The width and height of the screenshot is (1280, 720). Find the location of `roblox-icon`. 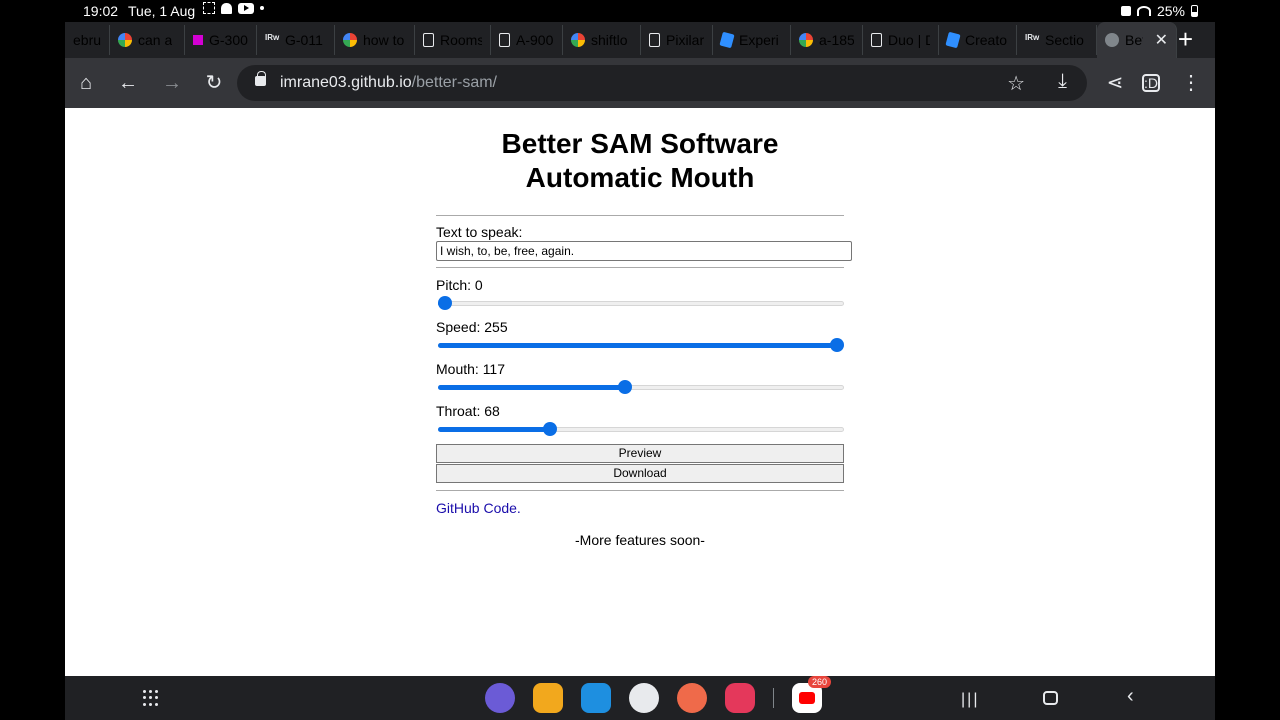

roblox-icon is located at coordinates (953, 40).